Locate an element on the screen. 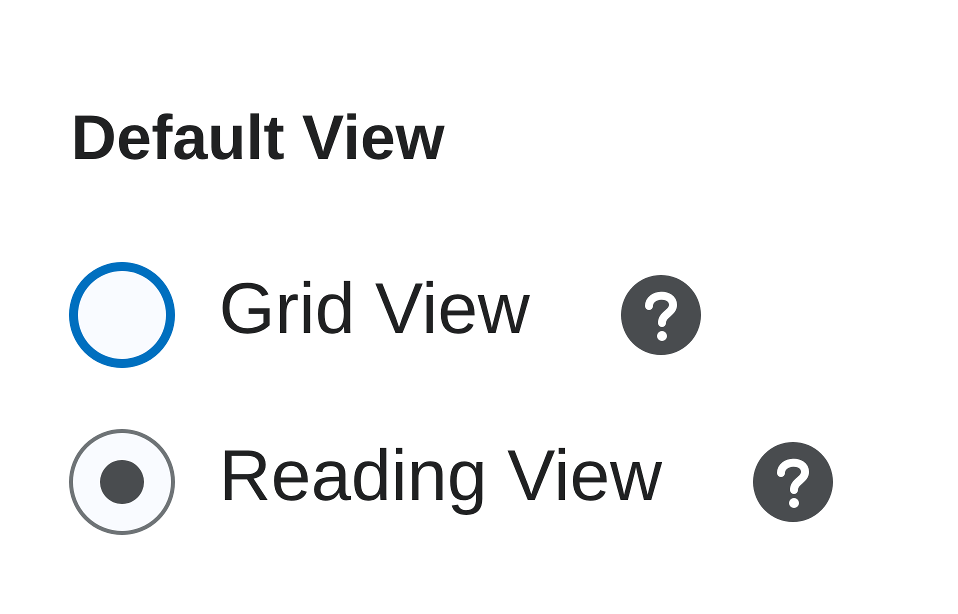 This screenshot has width=958, height=614. section-heading: Default View is located at coordinates (258, 138).